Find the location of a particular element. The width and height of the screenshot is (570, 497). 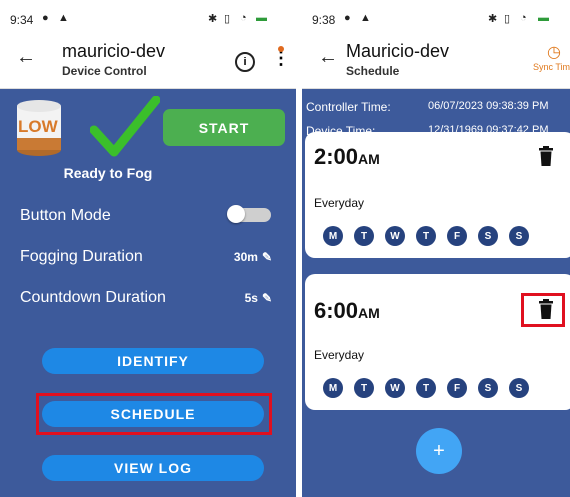

schedule-time-value: 6:00 is located at coordinates (336, 310).